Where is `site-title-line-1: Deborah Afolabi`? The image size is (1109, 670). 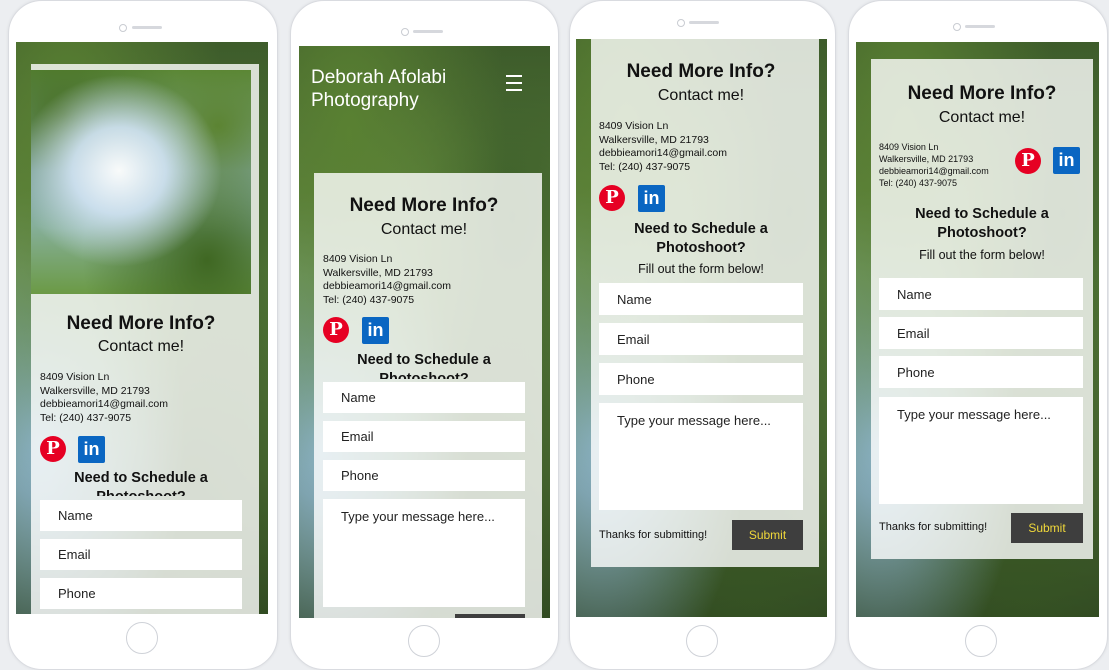 site-title-line-1: Deborah Afolabi is located at coordinates (379, 77).